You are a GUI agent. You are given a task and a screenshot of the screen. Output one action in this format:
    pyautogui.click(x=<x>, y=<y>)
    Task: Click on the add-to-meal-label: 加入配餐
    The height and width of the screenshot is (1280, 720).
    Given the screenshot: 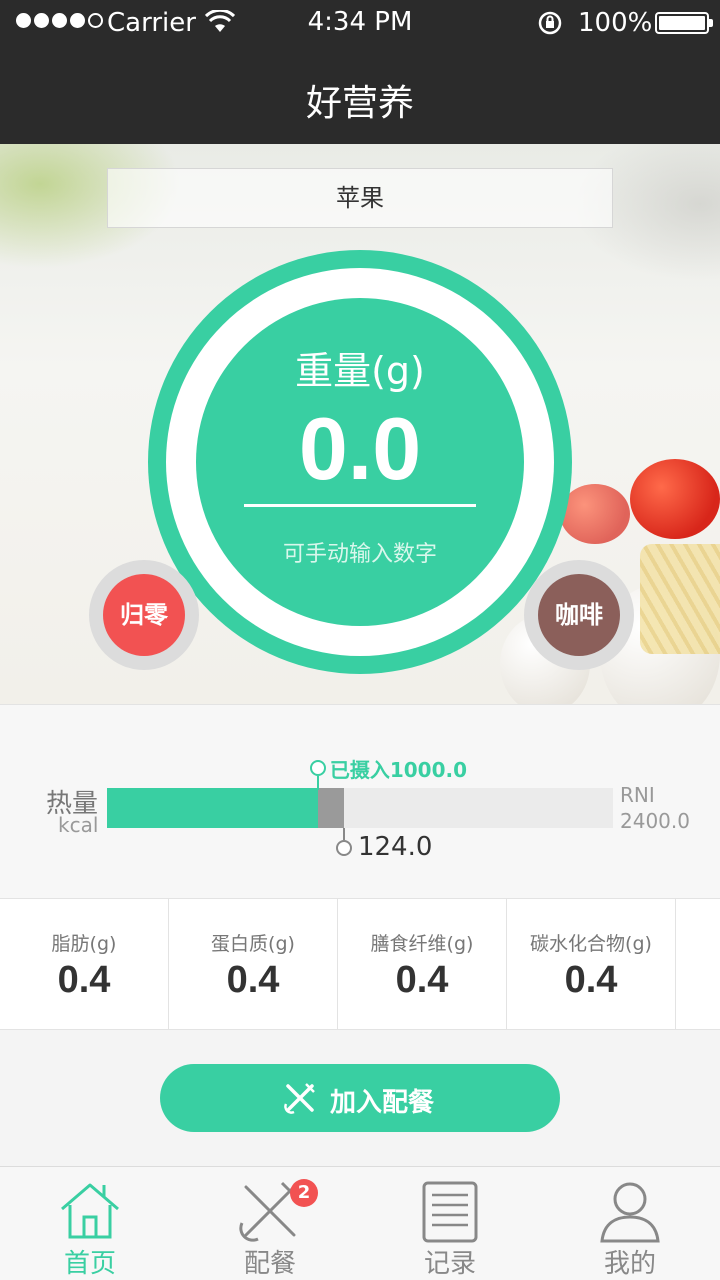 What is the action you would take?
    pyautogui.click(x=382, y=1103)
    